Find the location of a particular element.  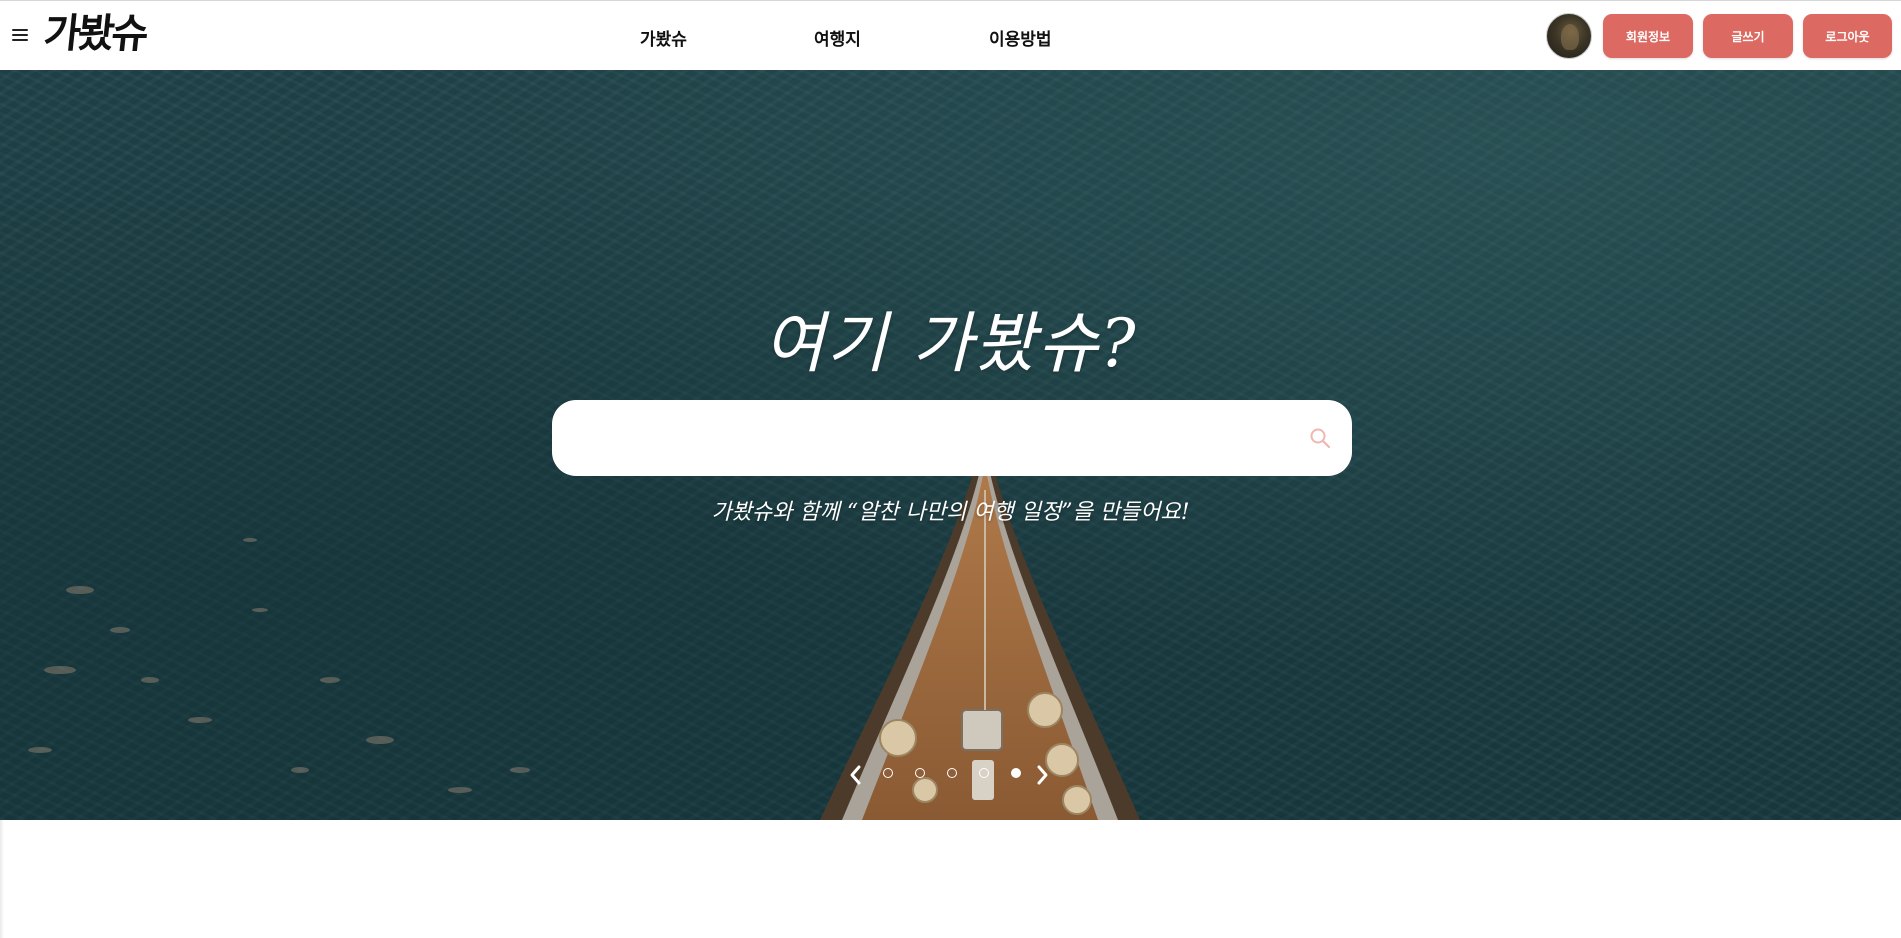

user-avatar is located at coordinates (1569, 36).